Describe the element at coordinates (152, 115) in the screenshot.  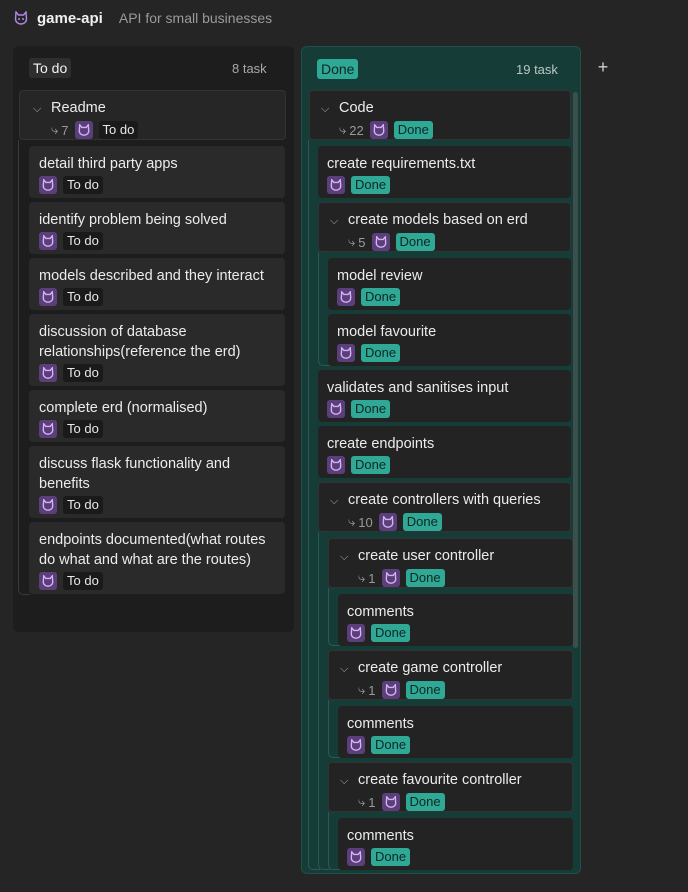
I see `group-card-readme: ⌵ Readme ⤷ 7 To do` at that location.